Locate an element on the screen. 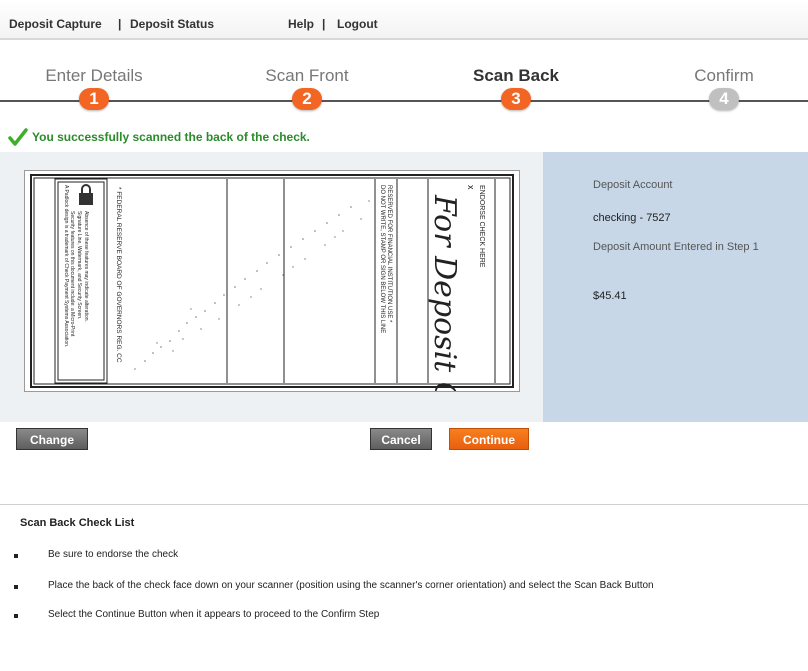 The width and height of the screenshot is (808, 671). check-endorse-x: x is located at coordinates (471, 187).